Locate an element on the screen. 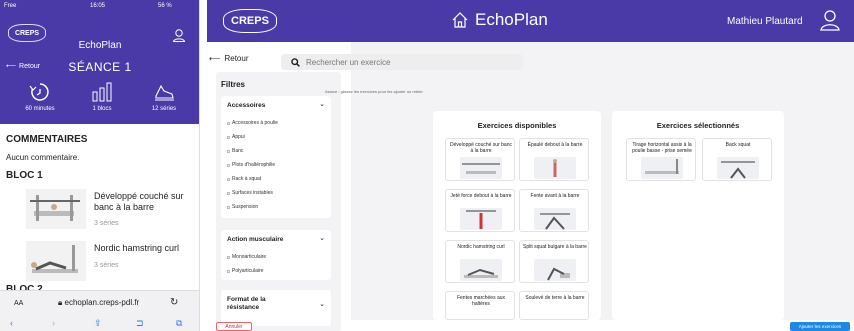  back-label: Retour is located at coordinates (236, 58).